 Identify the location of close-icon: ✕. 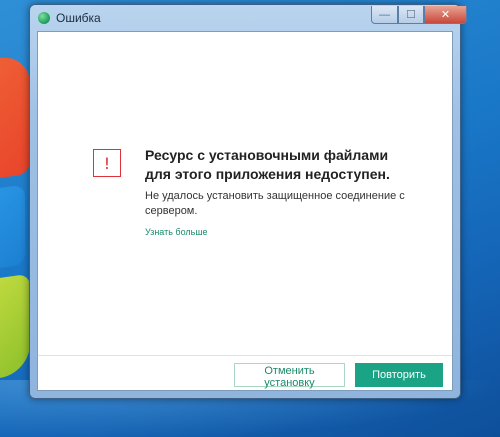
(445, 15).